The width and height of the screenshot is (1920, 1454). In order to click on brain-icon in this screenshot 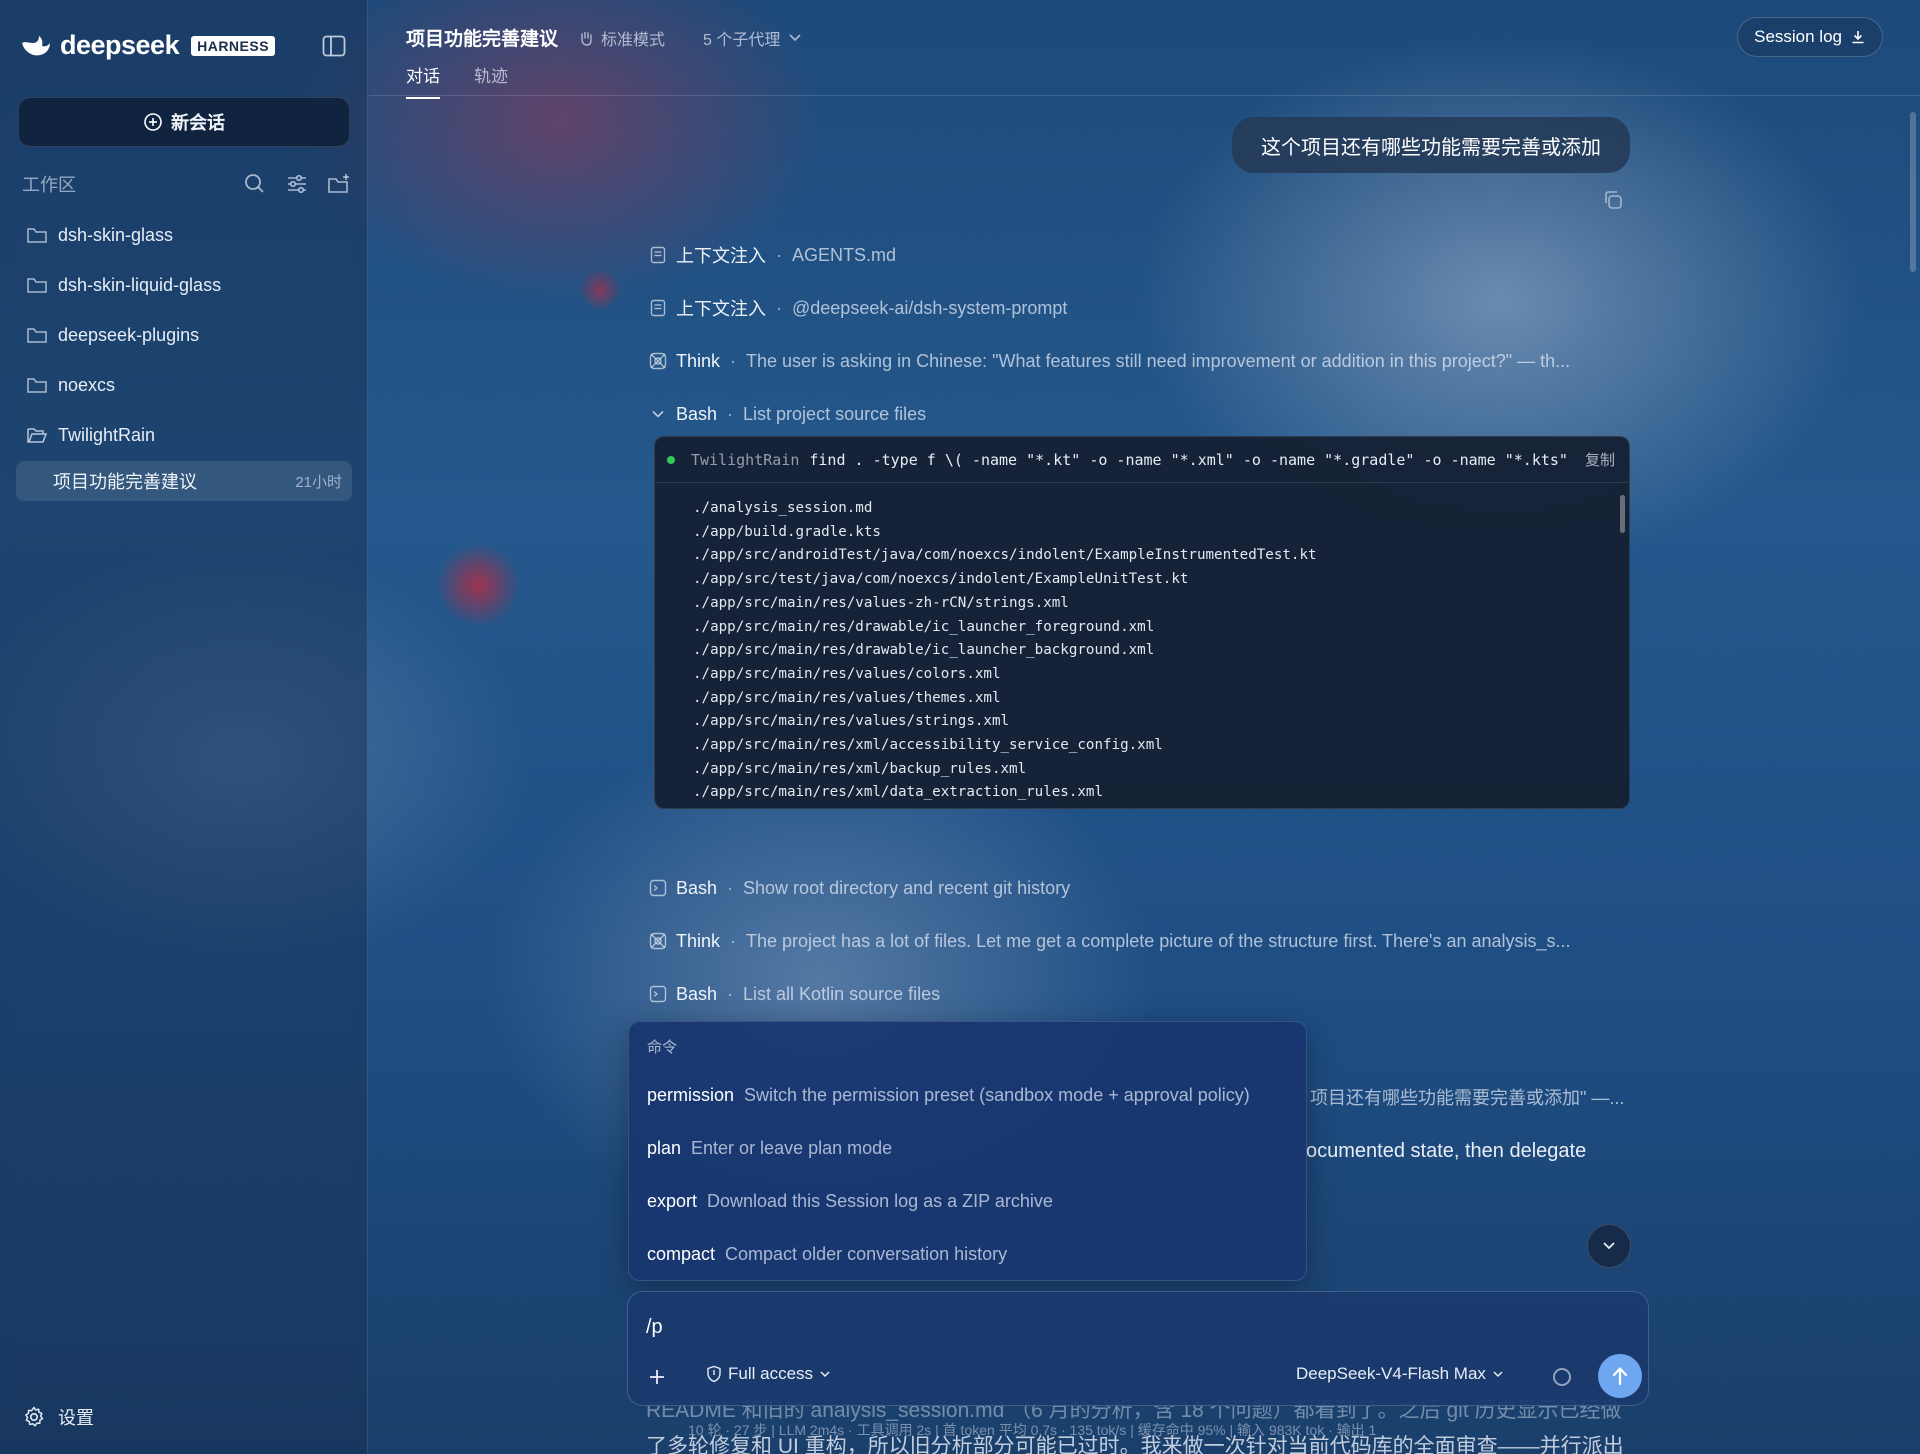, I will do `click(658, 941)`.